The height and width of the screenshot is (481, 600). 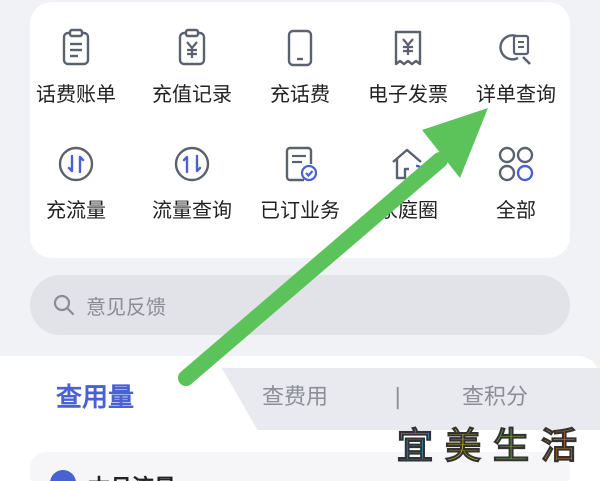 What do you see at coordinates (192, 94) in the screenshot?
I see `grid-label: 充值记录` at bounding box center [192, 94].